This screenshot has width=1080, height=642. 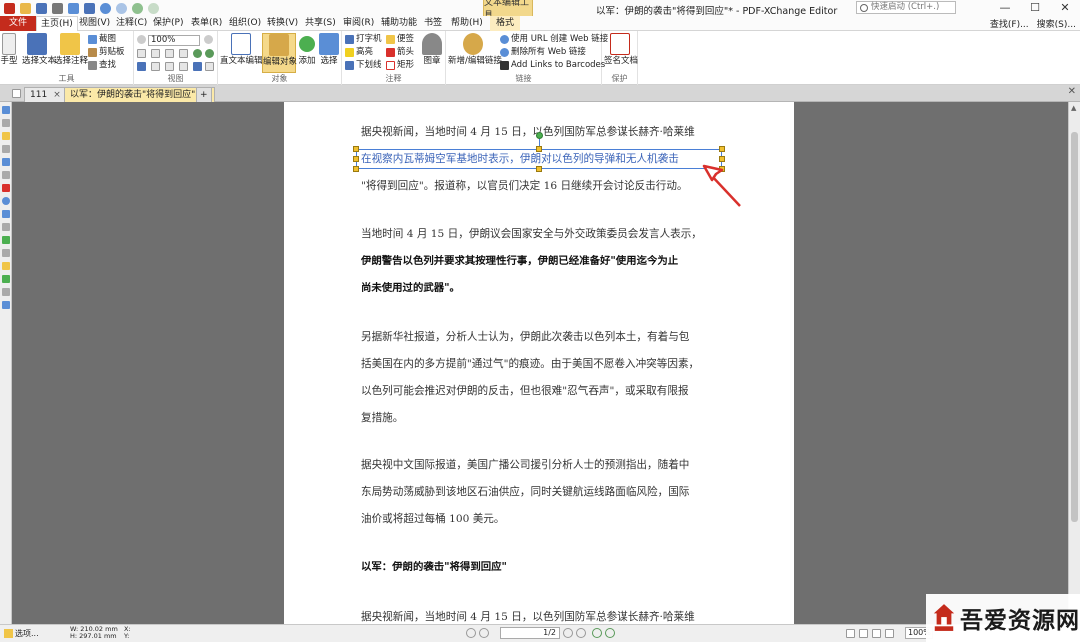 I want to click on arrow-button: 箭头, so click(x=400, y=52).